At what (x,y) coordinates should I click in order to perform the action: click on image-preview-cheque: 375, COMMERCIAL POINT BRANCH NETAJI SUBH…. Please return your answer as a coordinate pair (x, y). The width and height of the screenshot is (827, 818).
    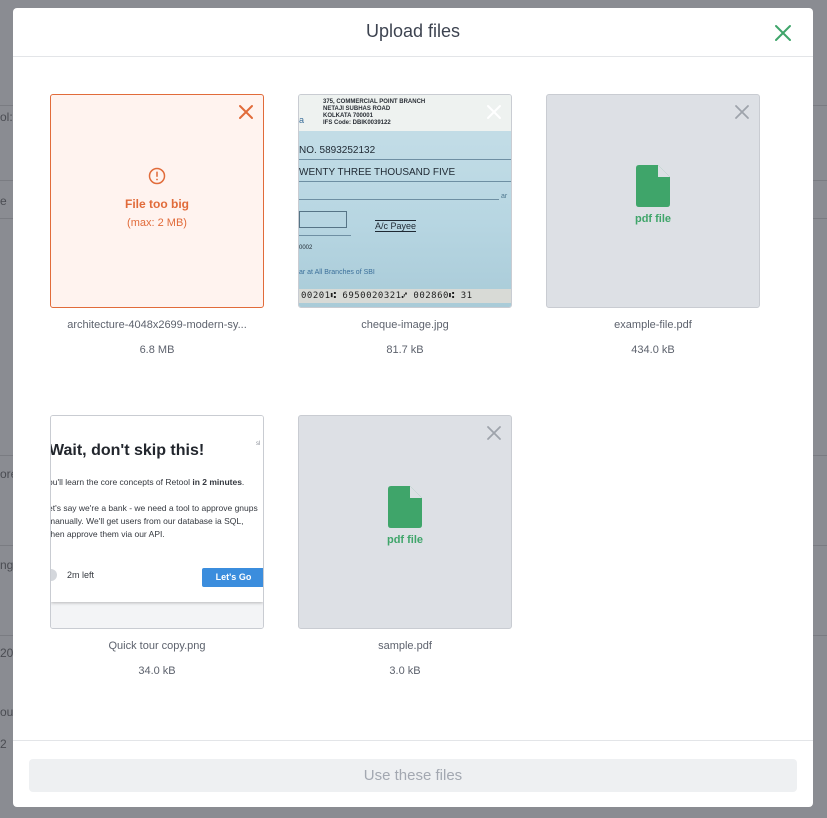
    Looking at the image, I should click on (405, 201).